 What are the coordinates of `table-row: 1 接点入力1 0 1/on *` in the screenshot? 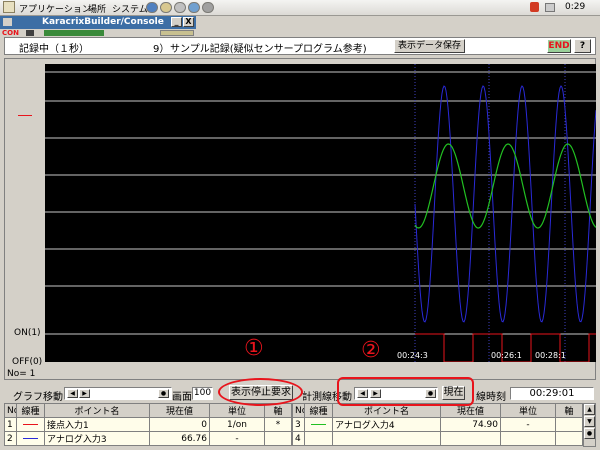 It's located at (148, 424).